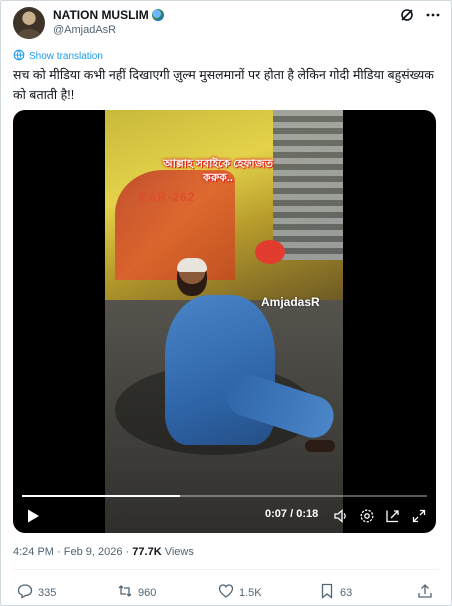  Describe the element at coordinates (101, 15) in the screenshot. I see `author-display-name: NATION MUSLIM` at that location.